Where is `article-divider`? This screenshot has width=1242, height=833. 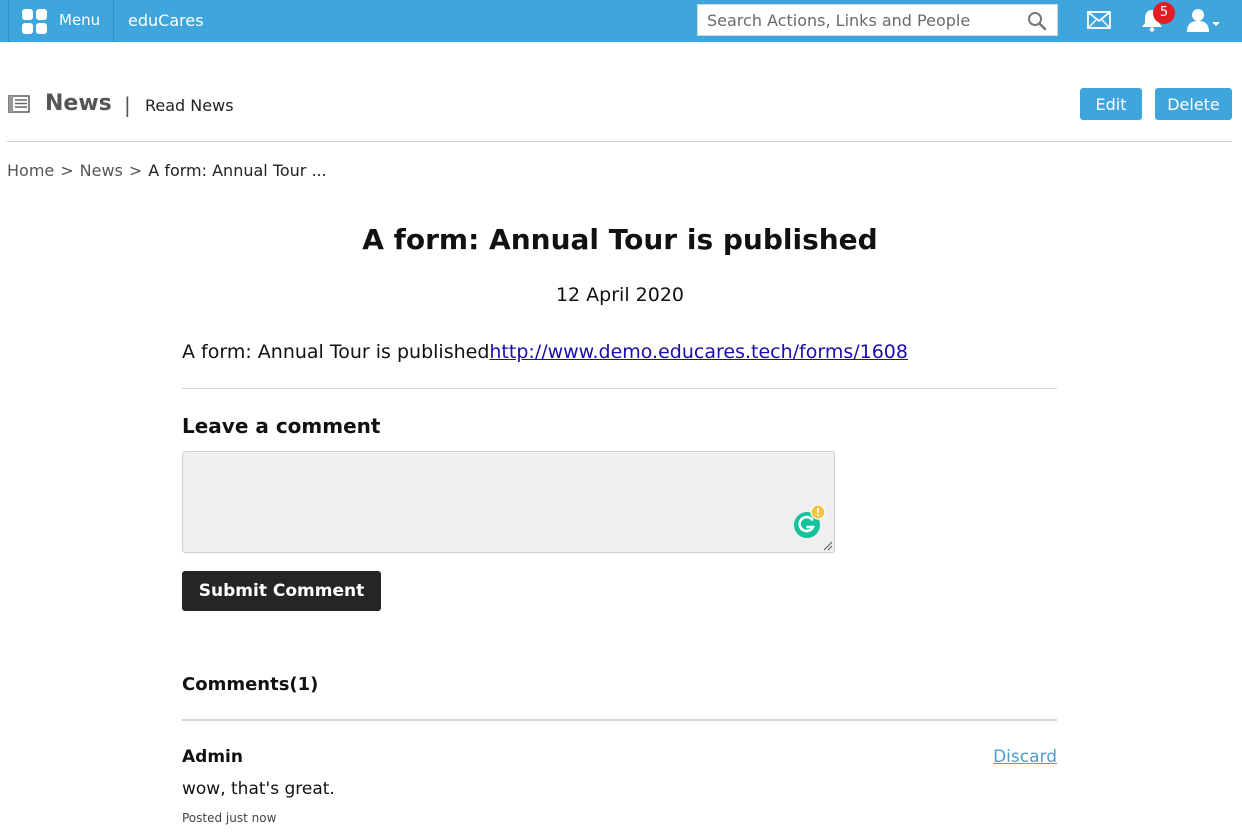 article-divider is located at coordinates (619, 388).